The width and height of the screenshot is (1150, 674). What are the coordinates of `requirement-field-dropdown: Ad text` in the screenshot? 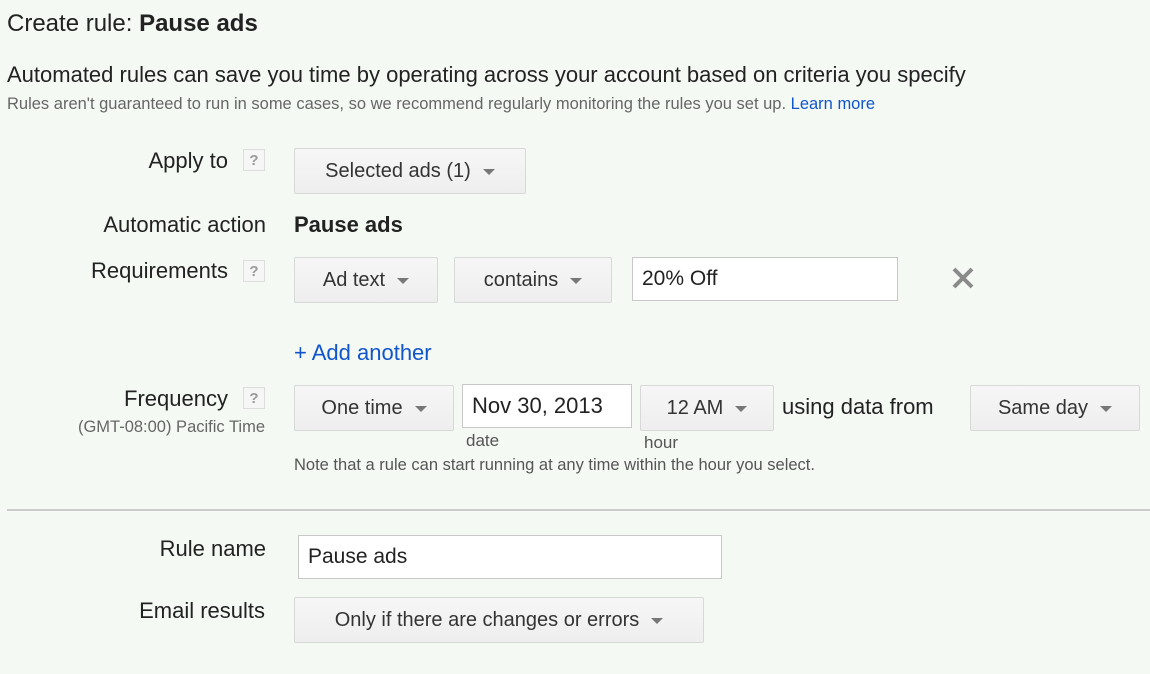 It's located at (366, 280).